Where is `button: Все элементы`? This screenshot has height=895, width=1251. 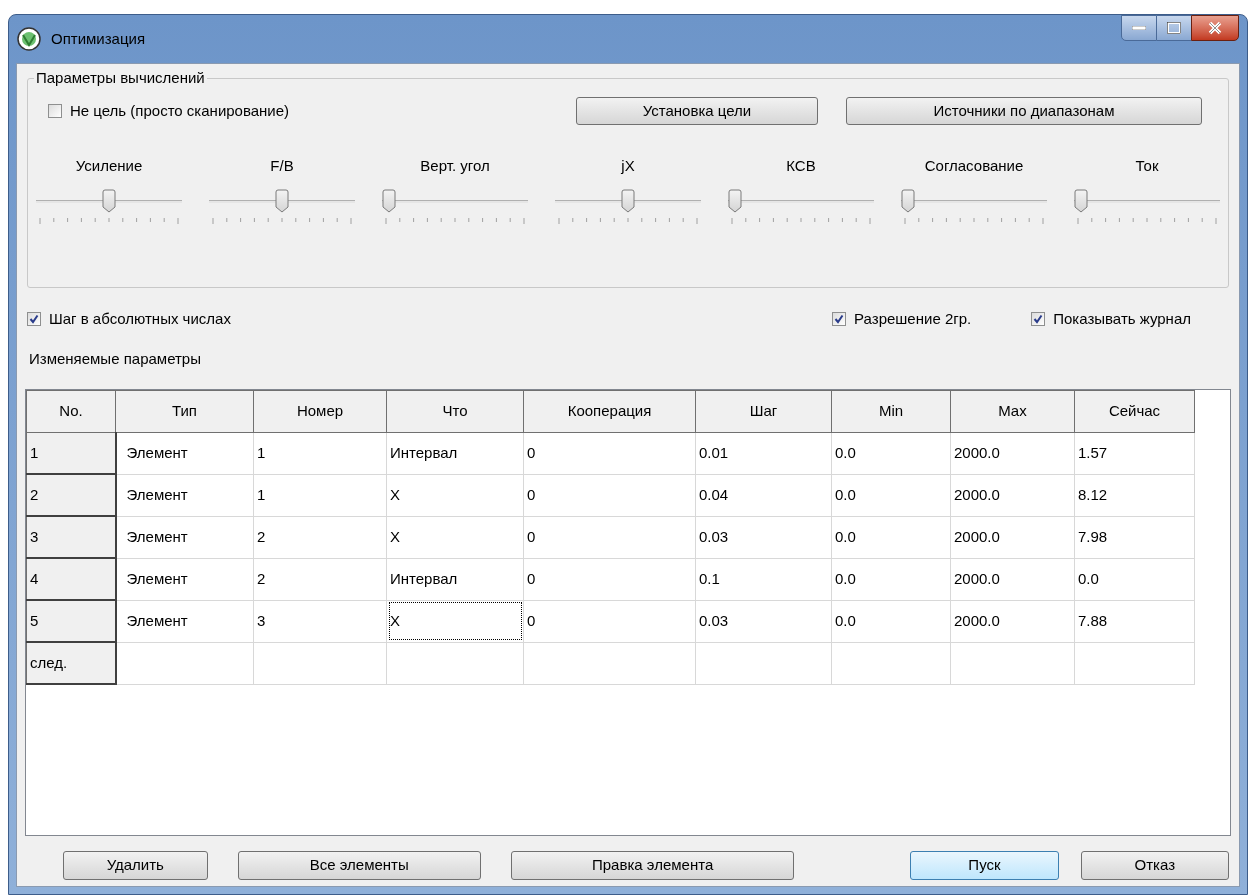
button: Все элементы is located at coordinates (359, 865).